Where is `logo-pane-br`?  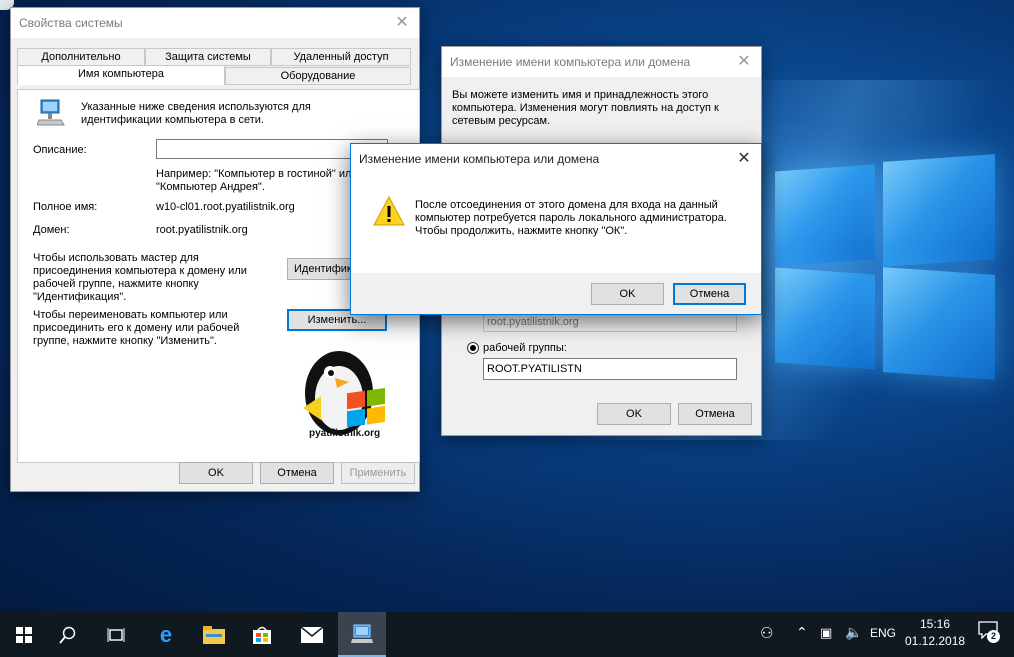 logo-pane-br is located at coordinates (939, 323).